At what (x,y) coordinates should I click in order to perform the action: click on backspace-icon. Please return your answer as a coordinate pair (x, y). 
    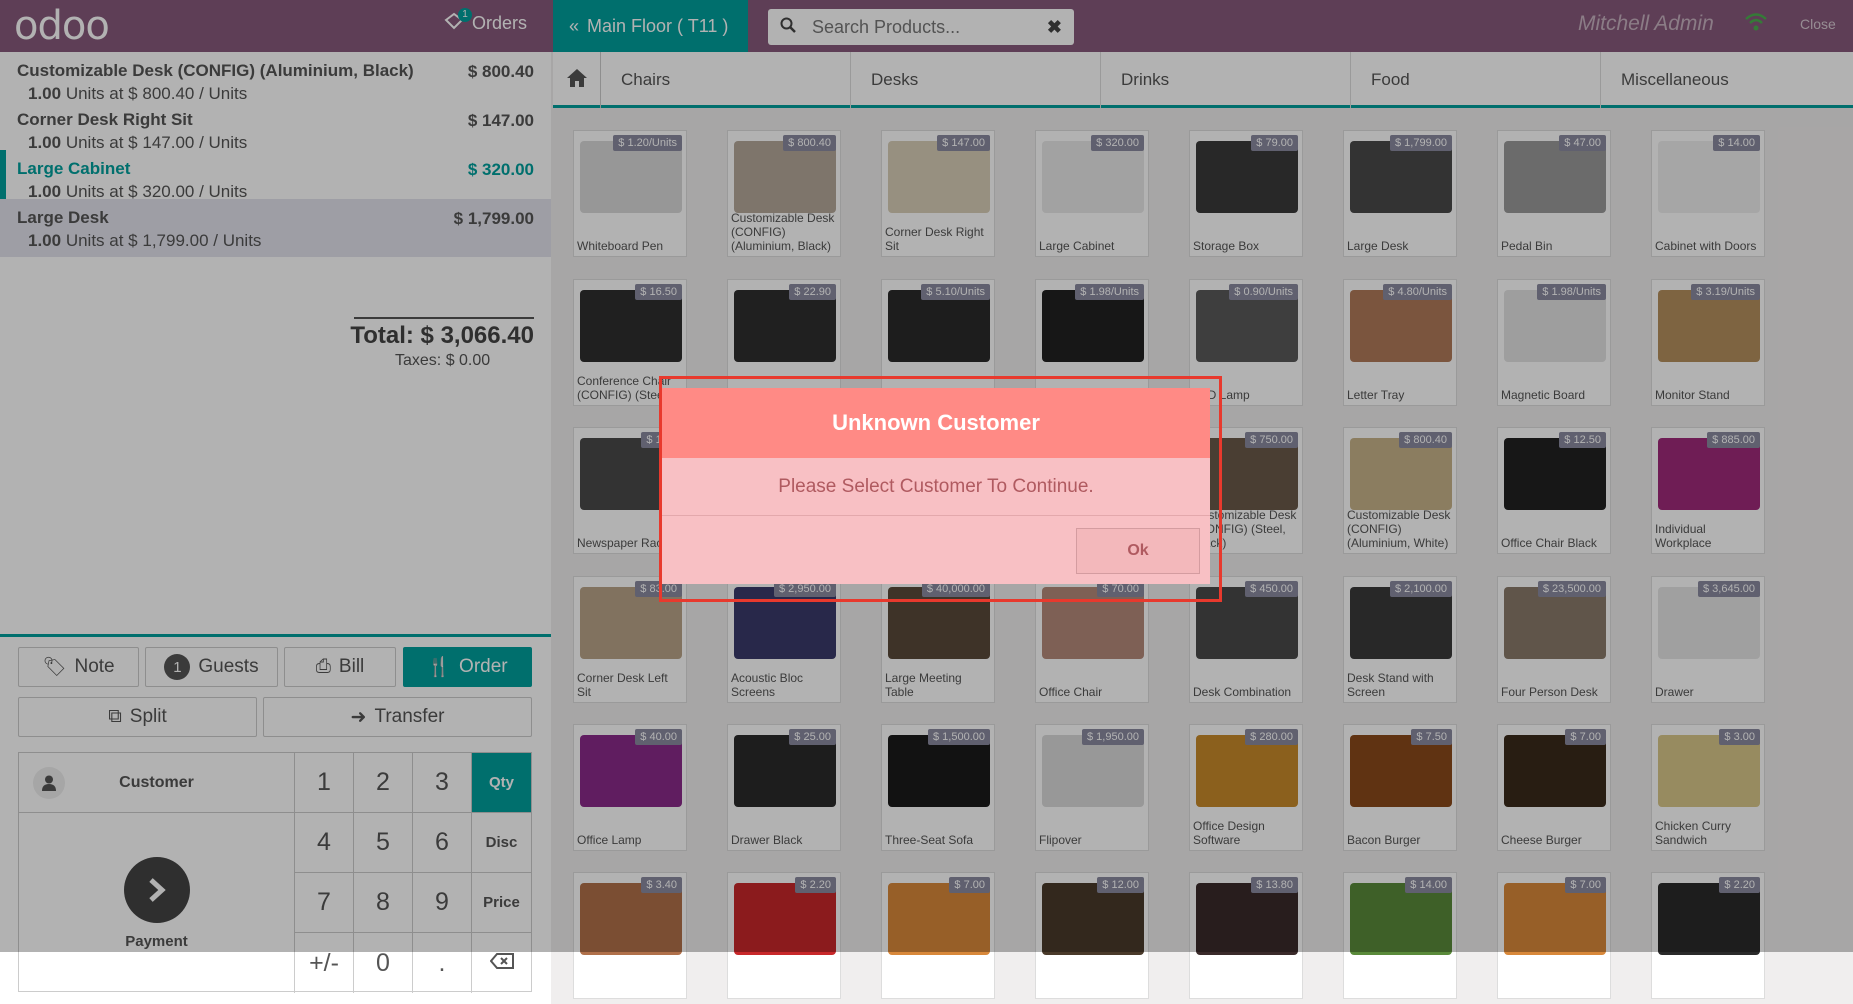
    Looking at the image, I should click on (501, 963).